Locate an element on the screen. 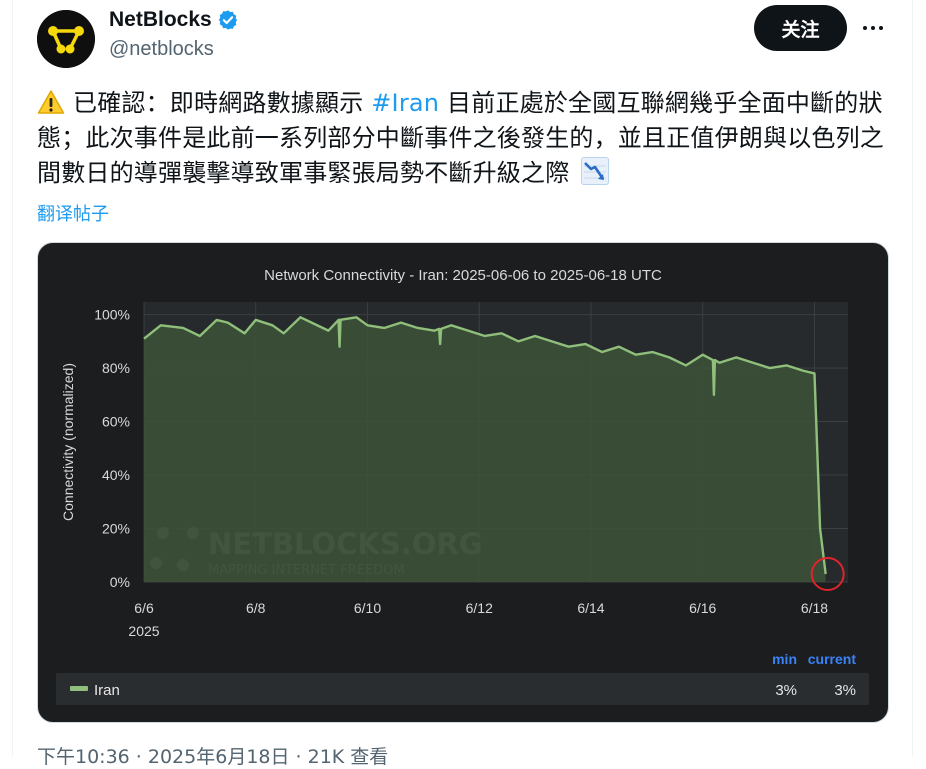 The height and width of the screenshot is (769, 926). legend-name-iran: Iran is located at coordinates (107, 690).